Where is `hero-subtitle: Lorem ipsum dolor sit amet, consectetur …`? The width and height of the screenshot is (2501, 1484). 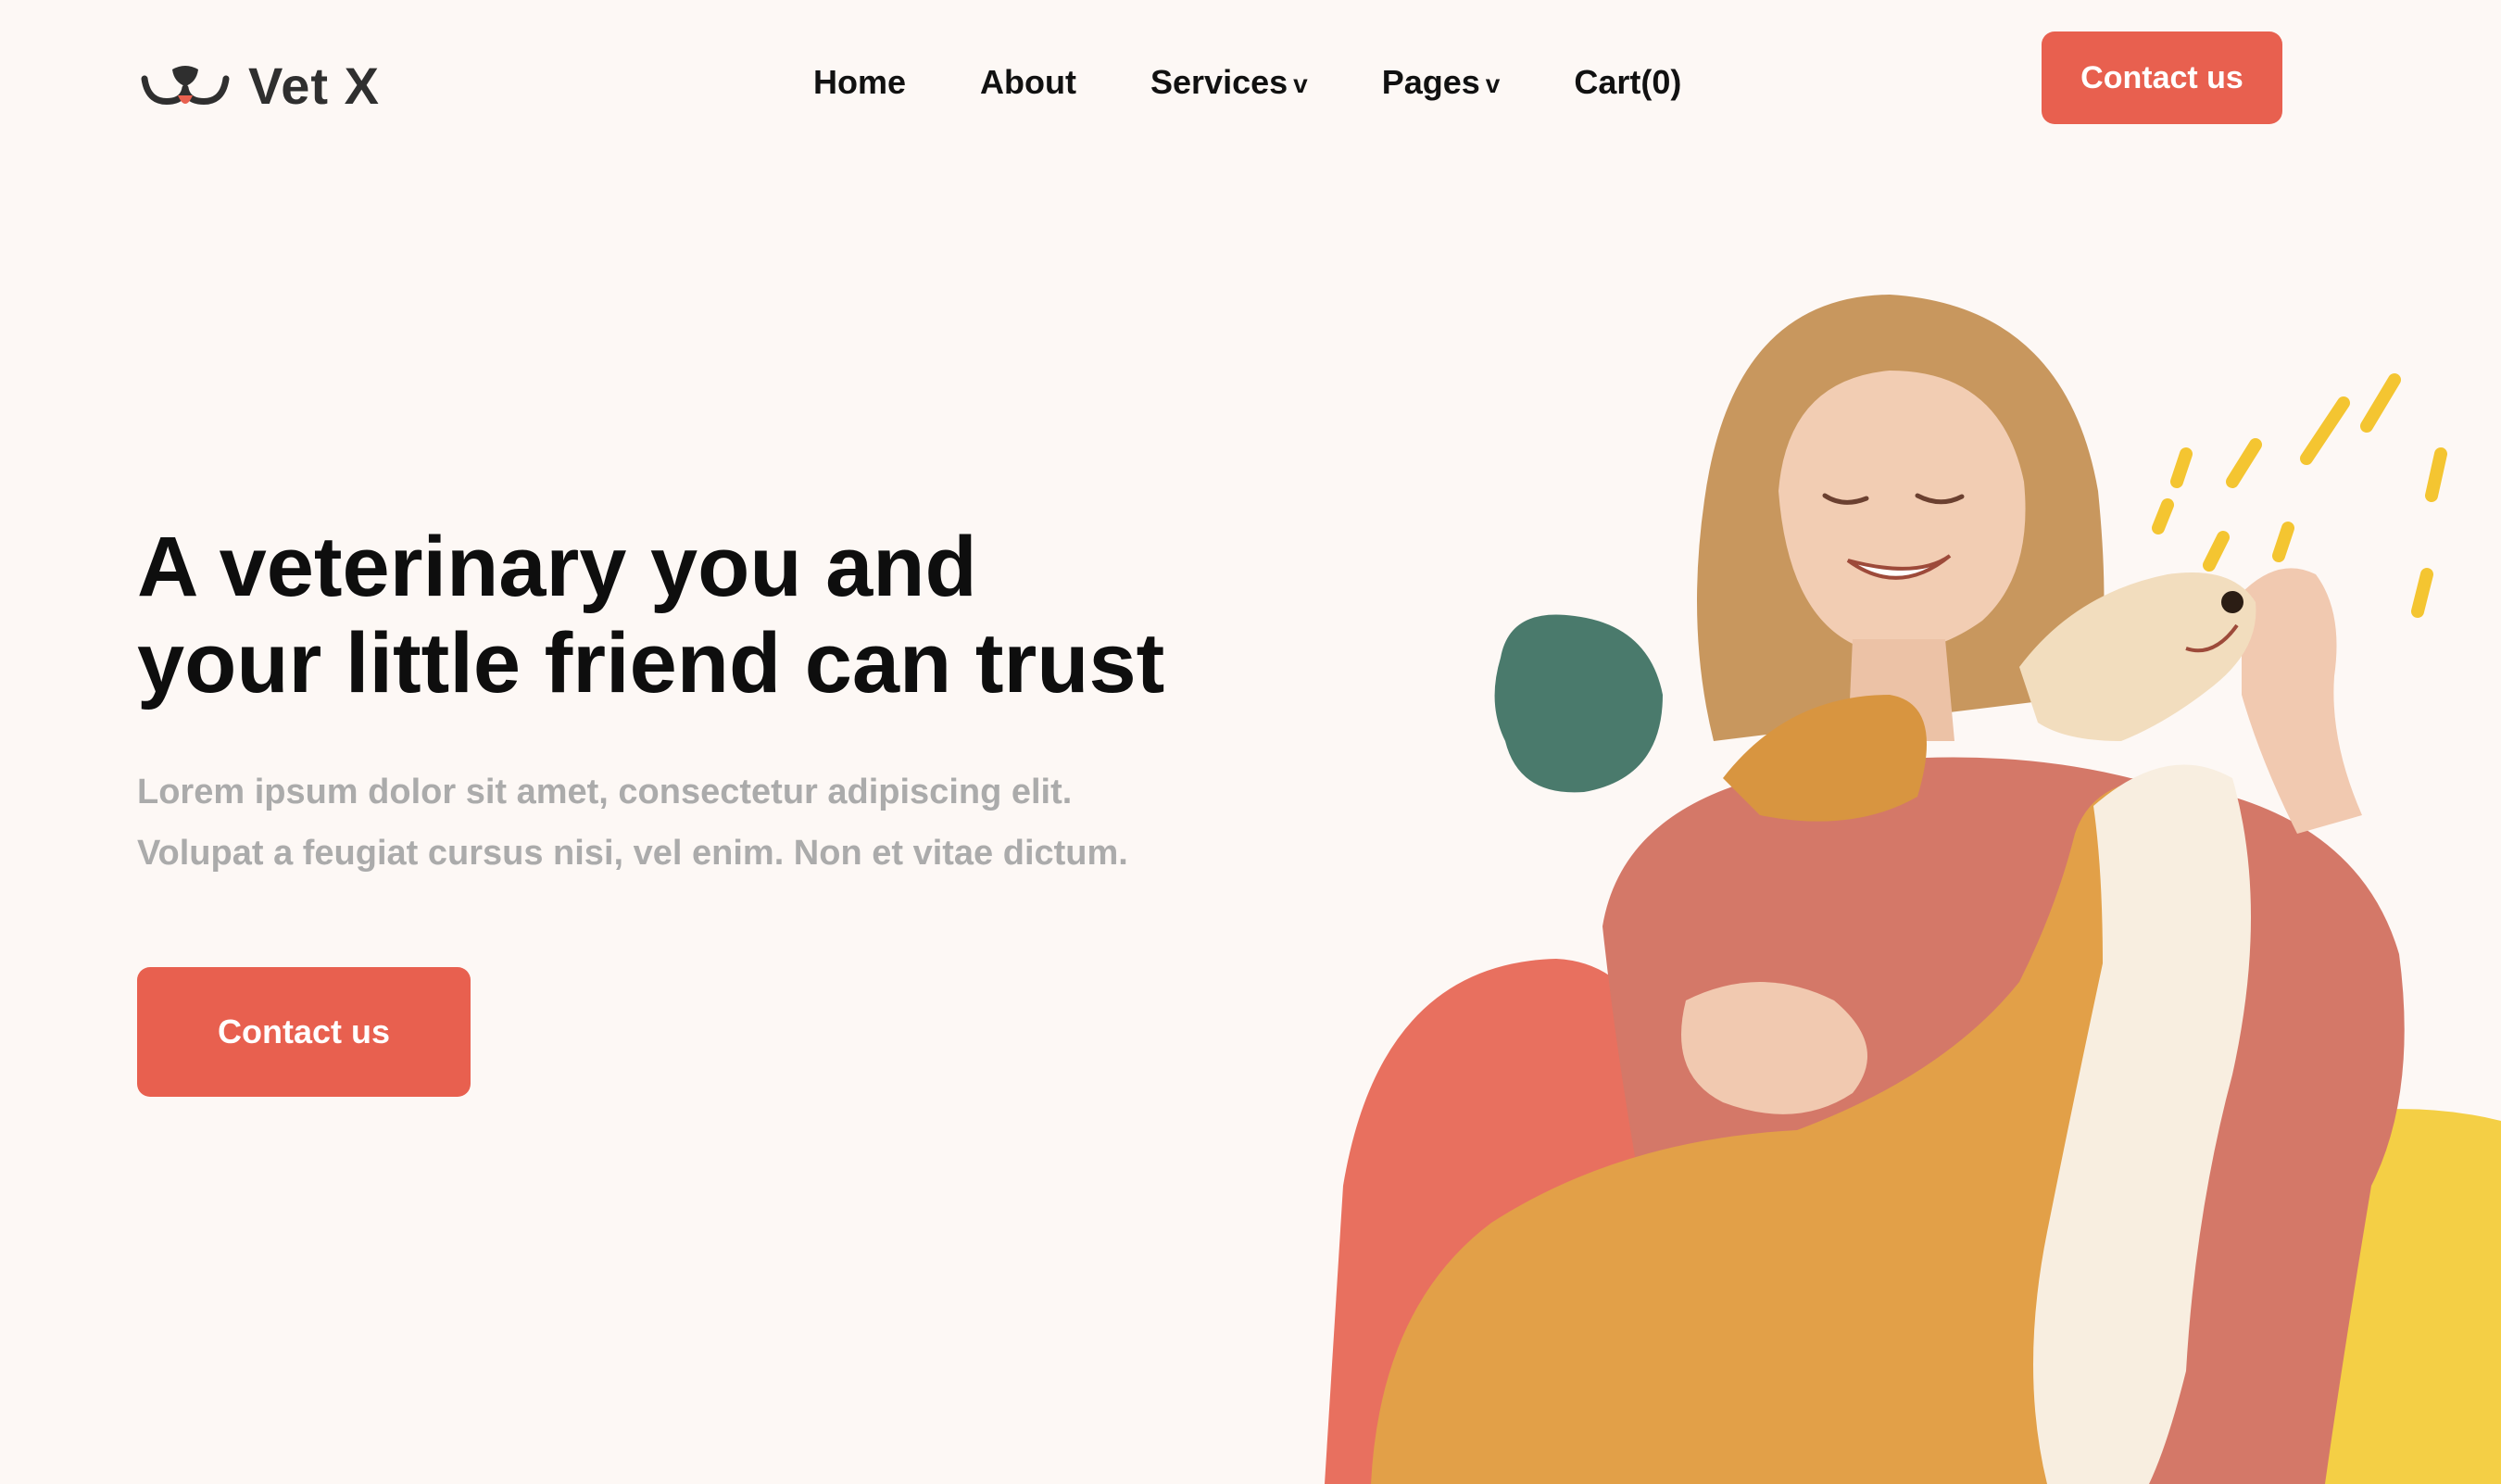
hero-subtitle: Lorem ipsum dolor sit amet, consectetur … is located at coordinates (716, 823).